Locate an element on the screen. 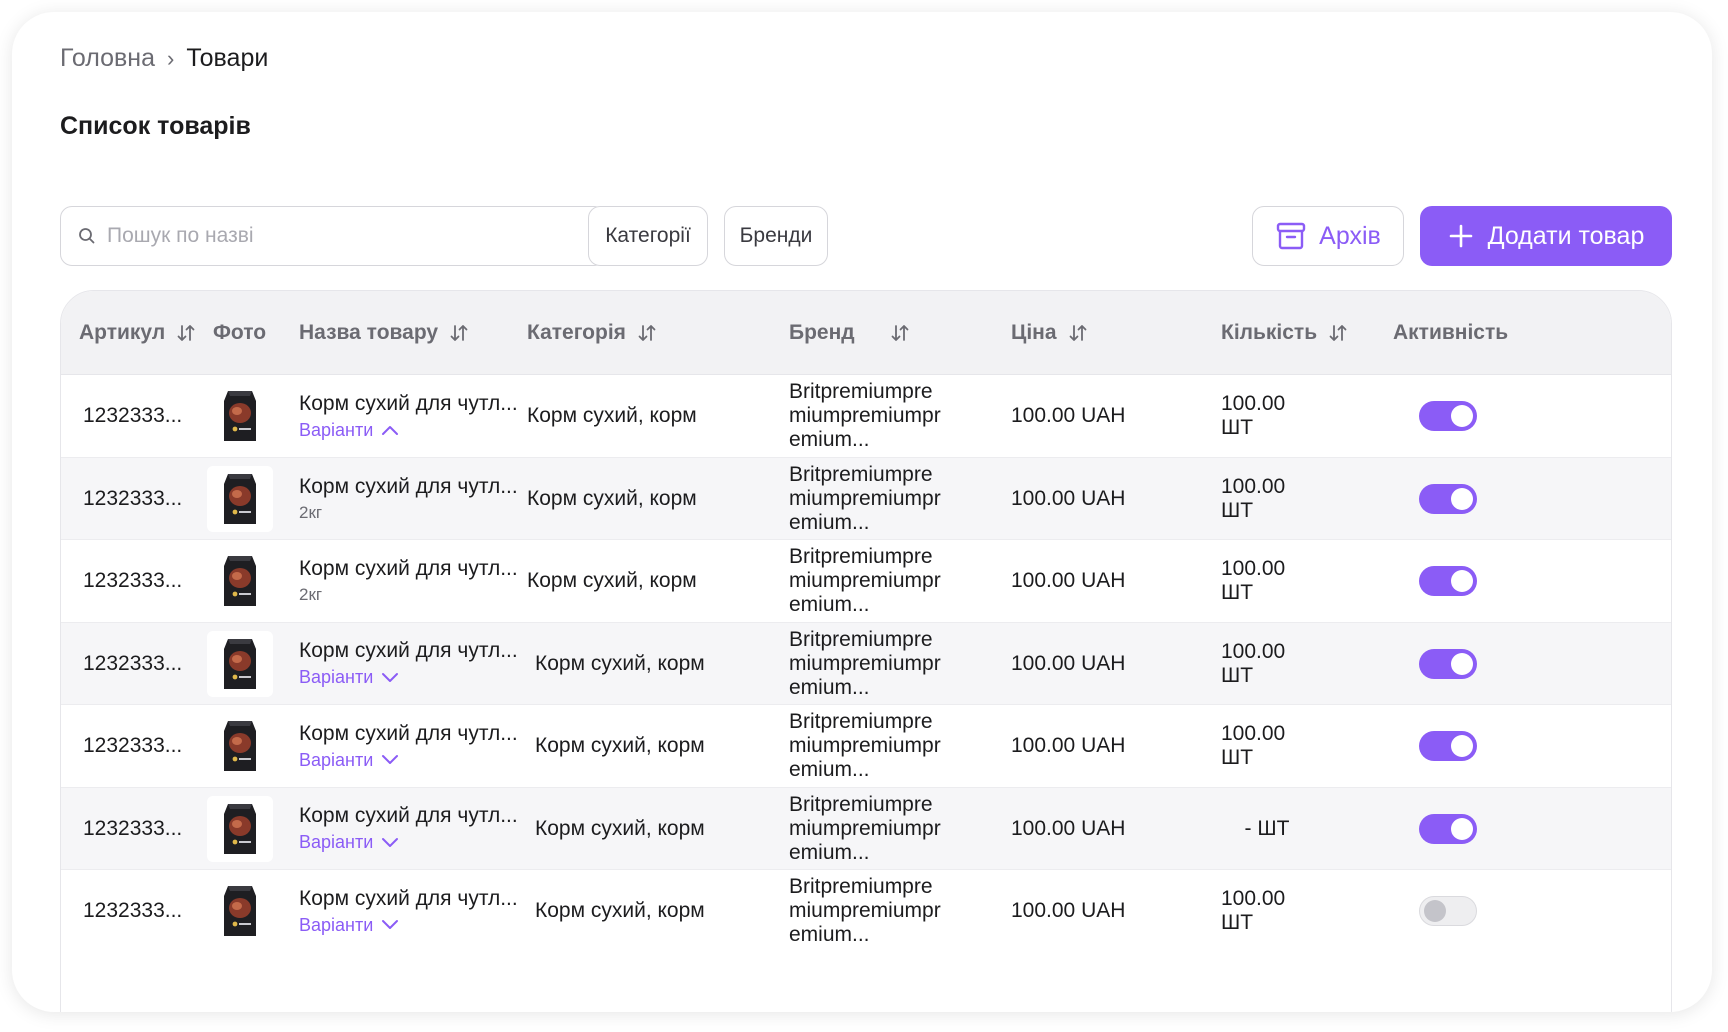  column-header-quantity: Кількість is located at coordinates (1285, 333).